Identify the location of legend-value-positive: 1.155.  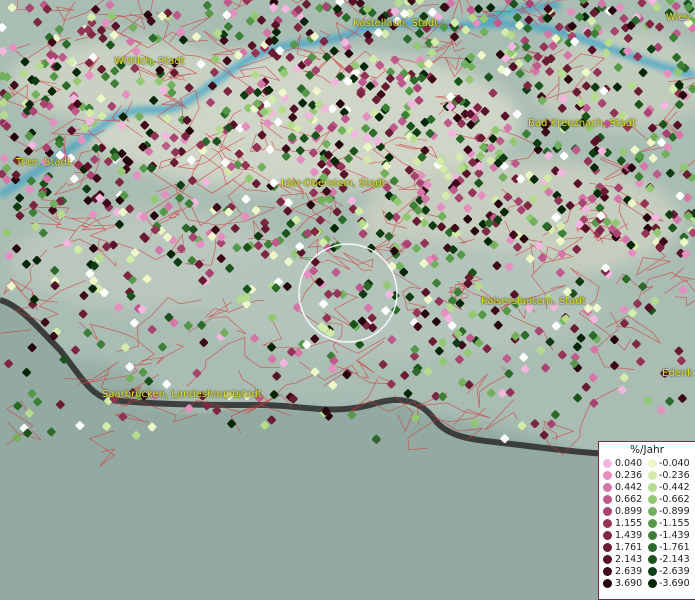
(629, 523).